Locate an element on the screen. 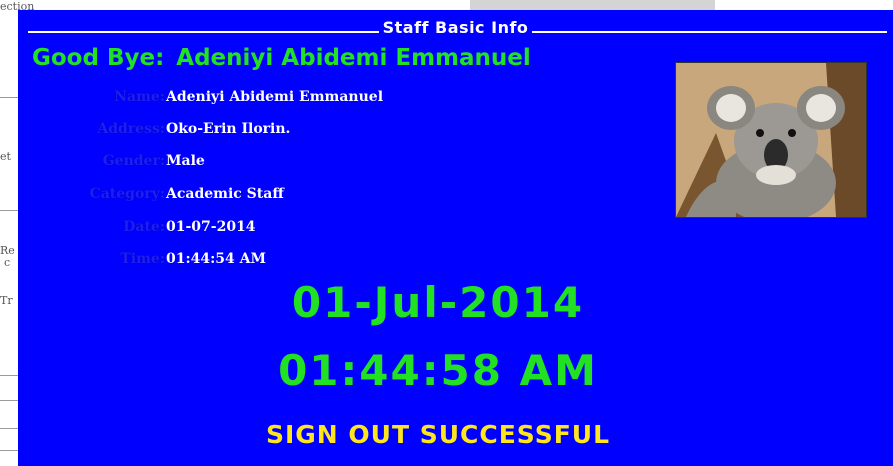  field-value-address: Oko-Erin Ilorin. is located at coordinates (228, 129).